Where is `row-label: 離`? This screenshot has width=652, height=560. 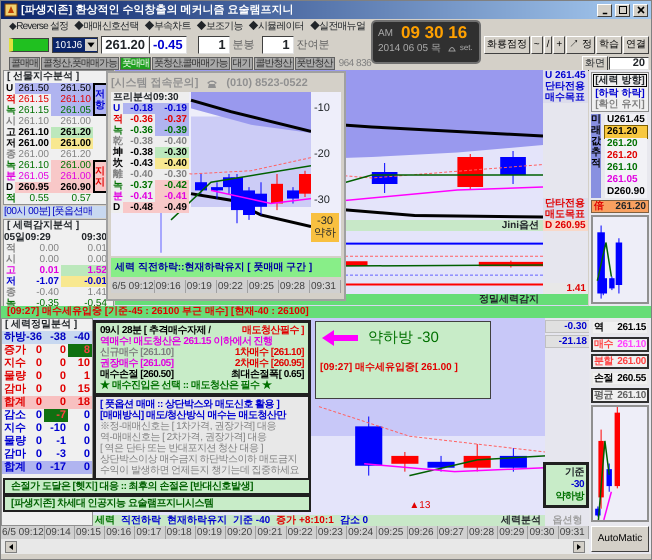 row-label: 離 is located at coordinates (117, 174).